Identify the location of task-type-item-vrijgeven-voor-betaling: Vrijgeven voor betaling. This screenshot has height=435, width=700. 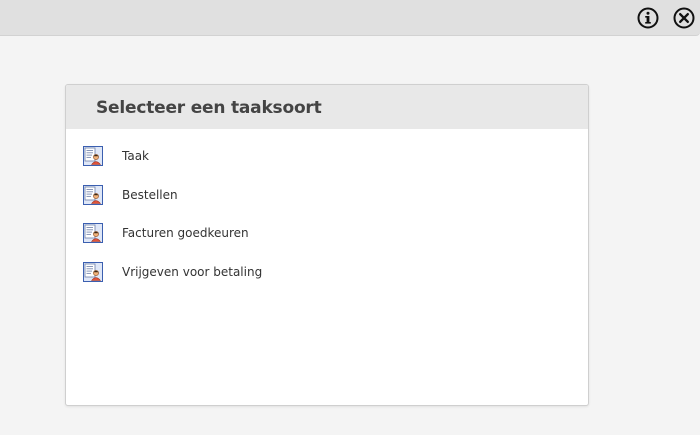
(327, 273).